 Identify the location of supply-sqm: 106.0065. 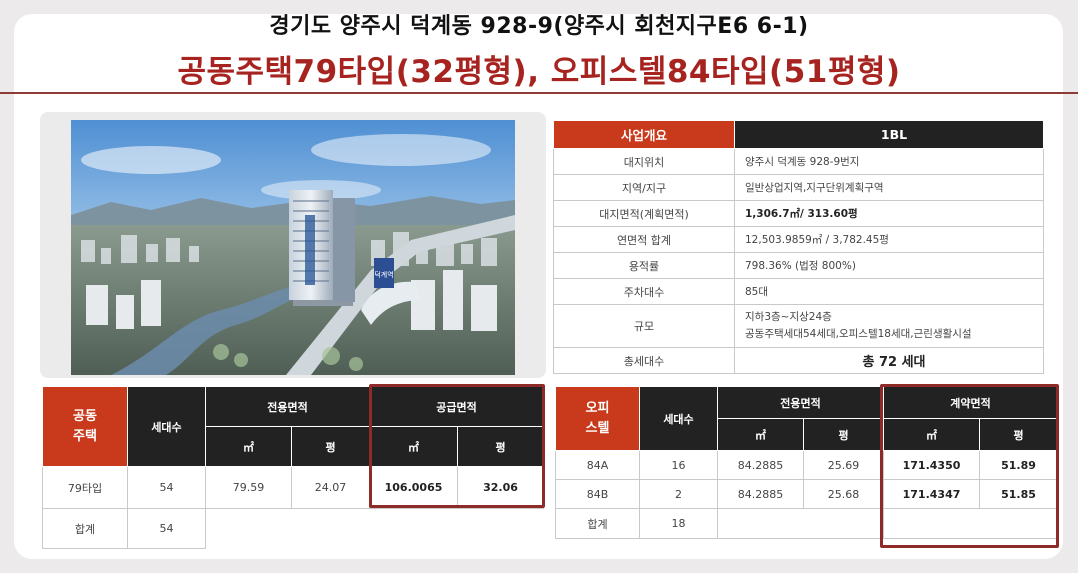
(414, 487).